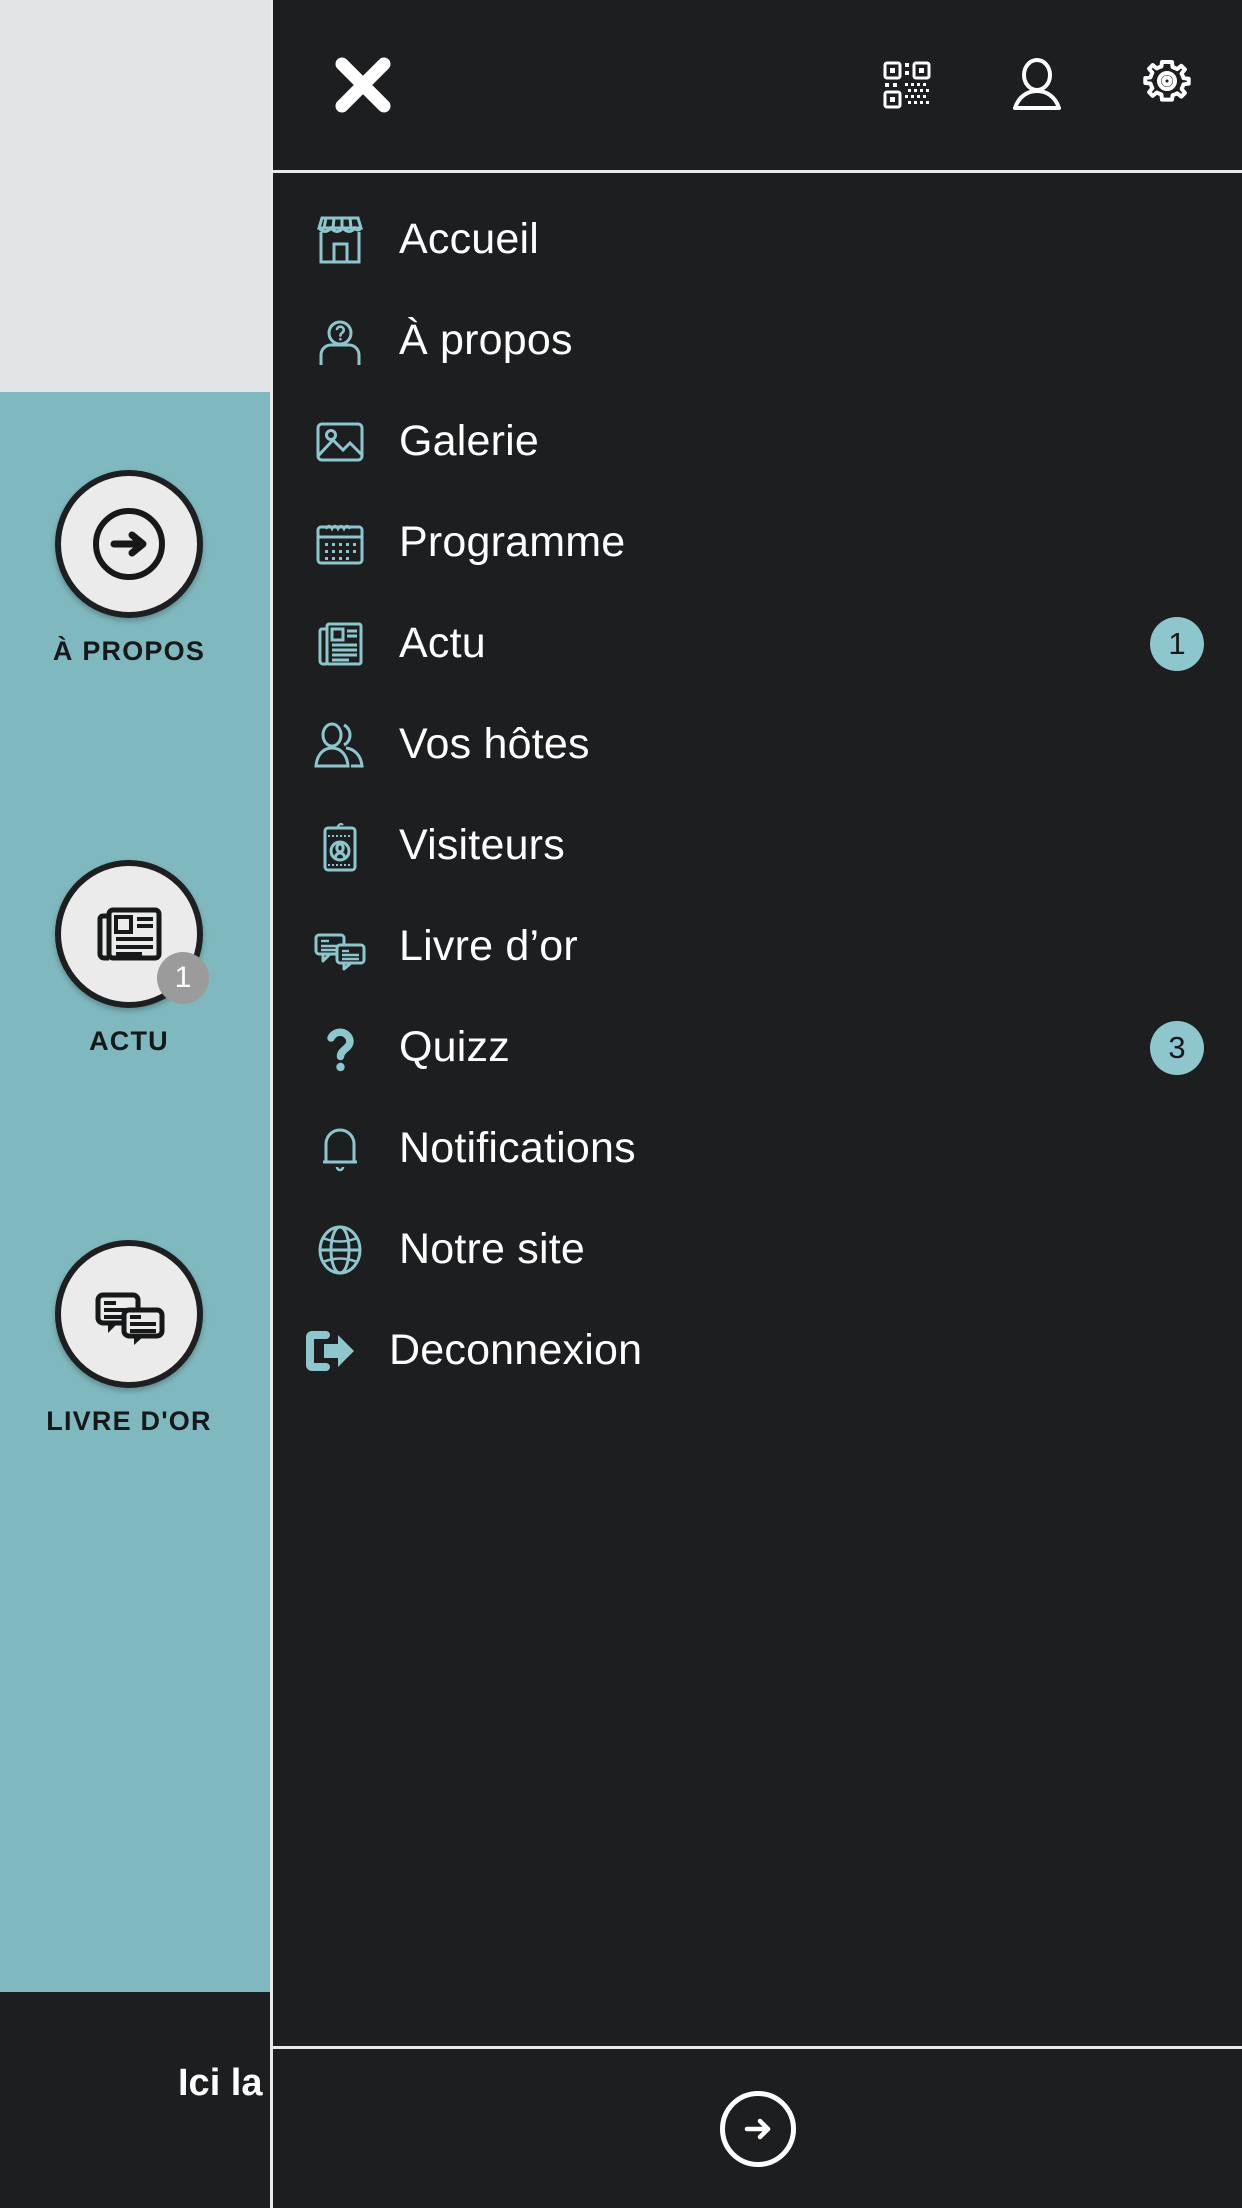  I want to click on bg-nav-button-livre-dor: LIVRE D'OR, so click(139, 1338).